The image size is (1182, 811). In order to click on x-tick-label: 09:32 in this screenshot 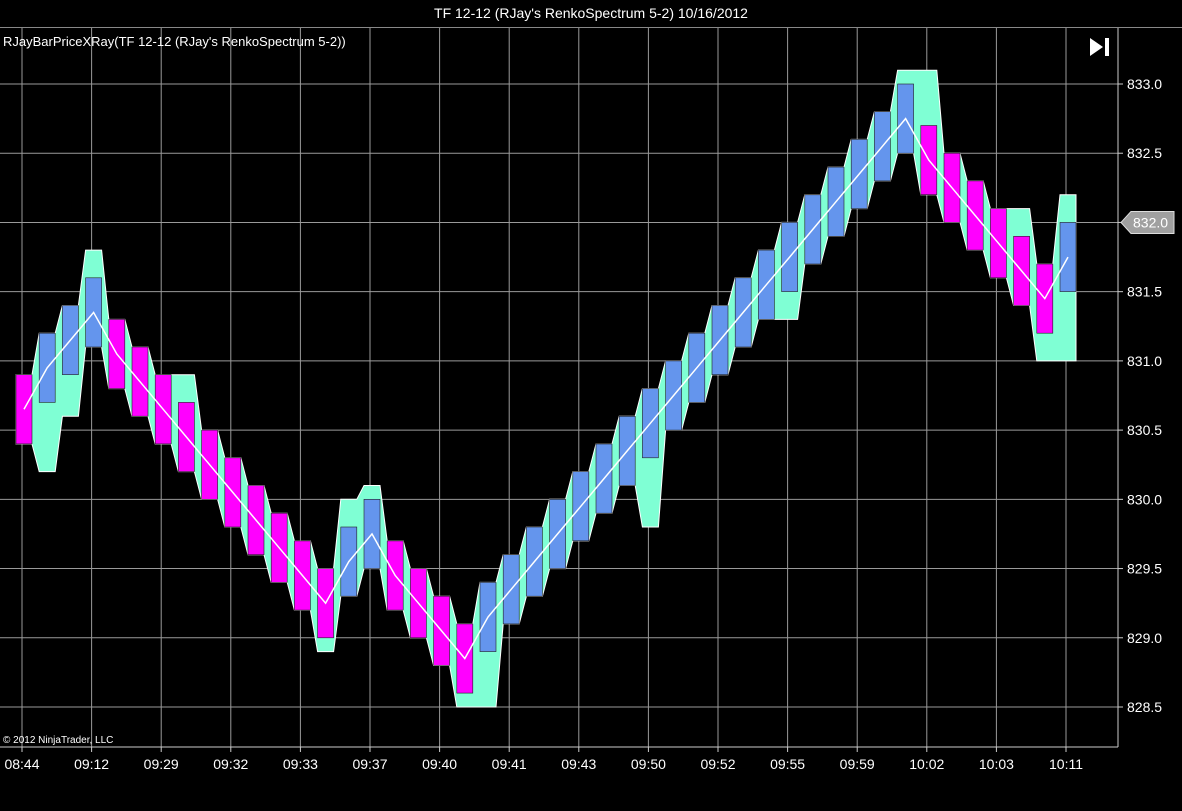, I will do `click(230, 764)`.